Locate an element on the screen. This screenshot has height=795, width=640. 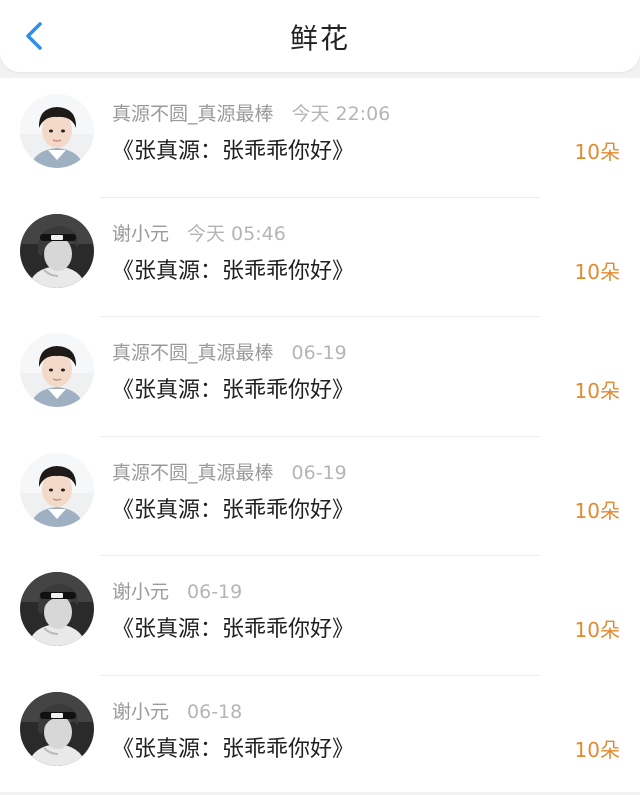
list-item: 谢小元 06-18 《张真源：张乖乖你好》 10朵 is located at coordinates (320, 735).